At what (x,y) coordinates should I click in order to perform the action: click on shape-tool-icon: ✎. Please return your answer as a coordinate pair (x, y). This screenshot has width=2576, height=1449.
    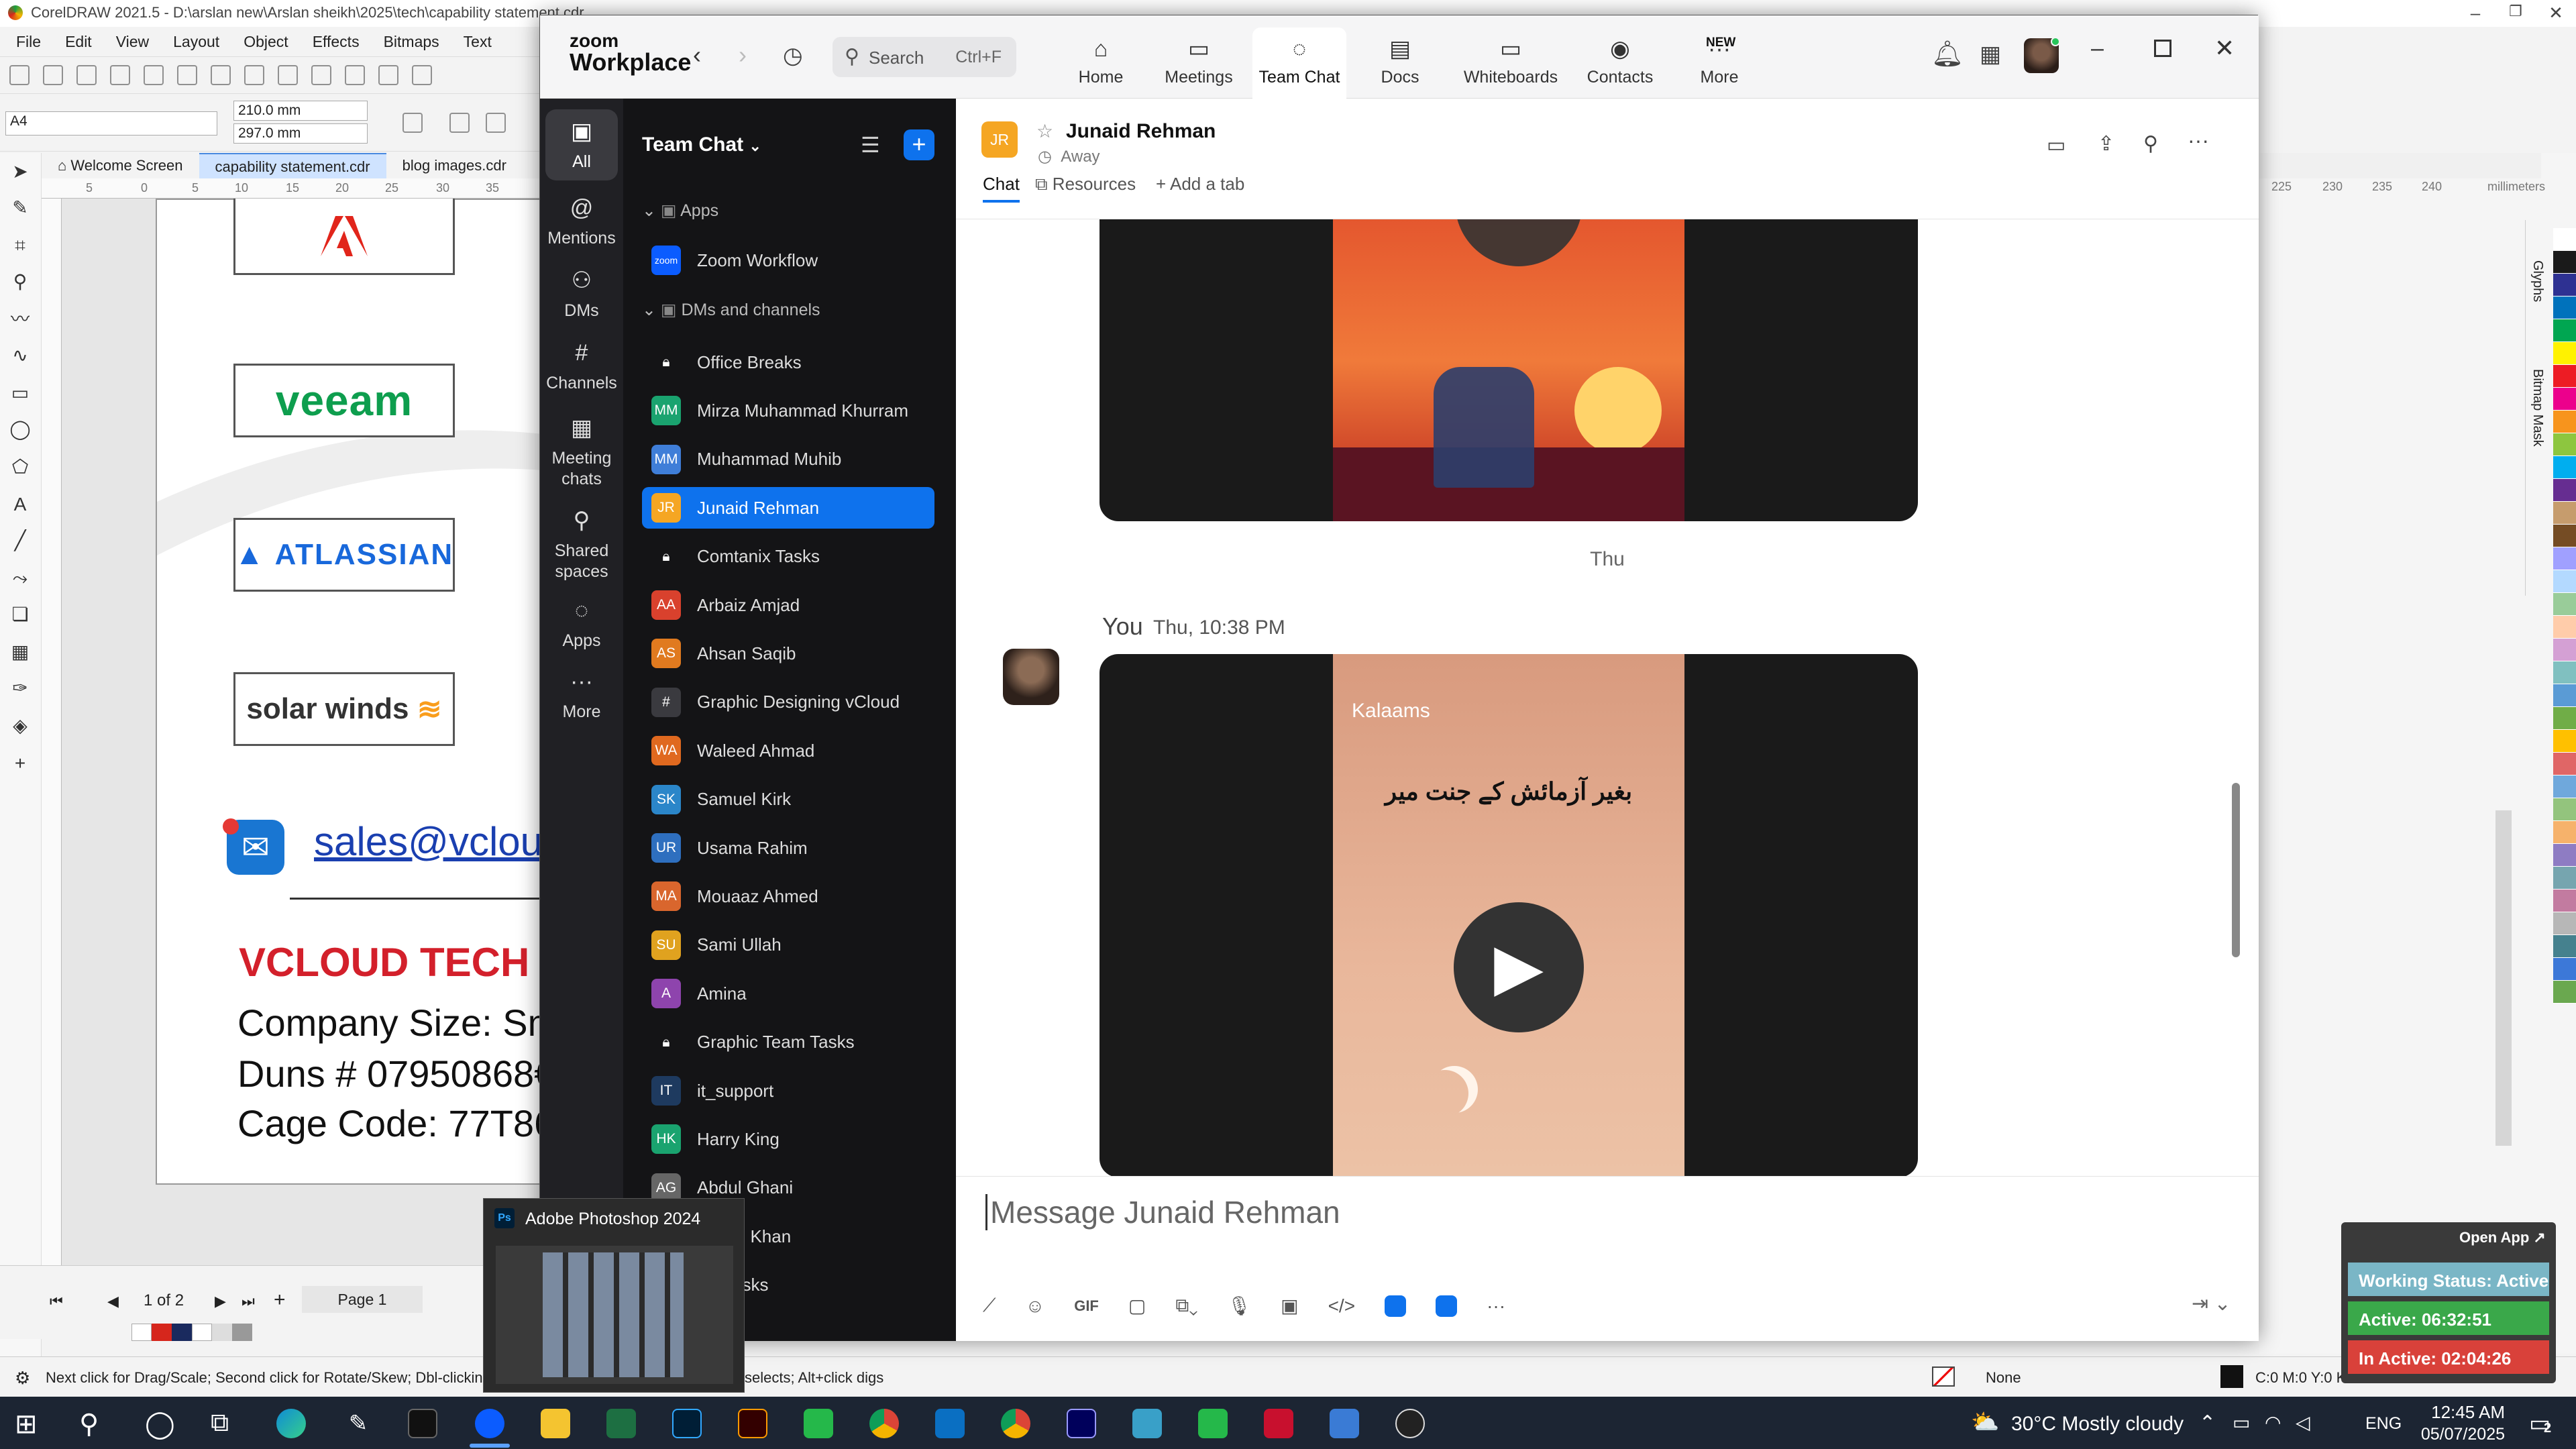
    Looking at the image, I should click on (20, 208).